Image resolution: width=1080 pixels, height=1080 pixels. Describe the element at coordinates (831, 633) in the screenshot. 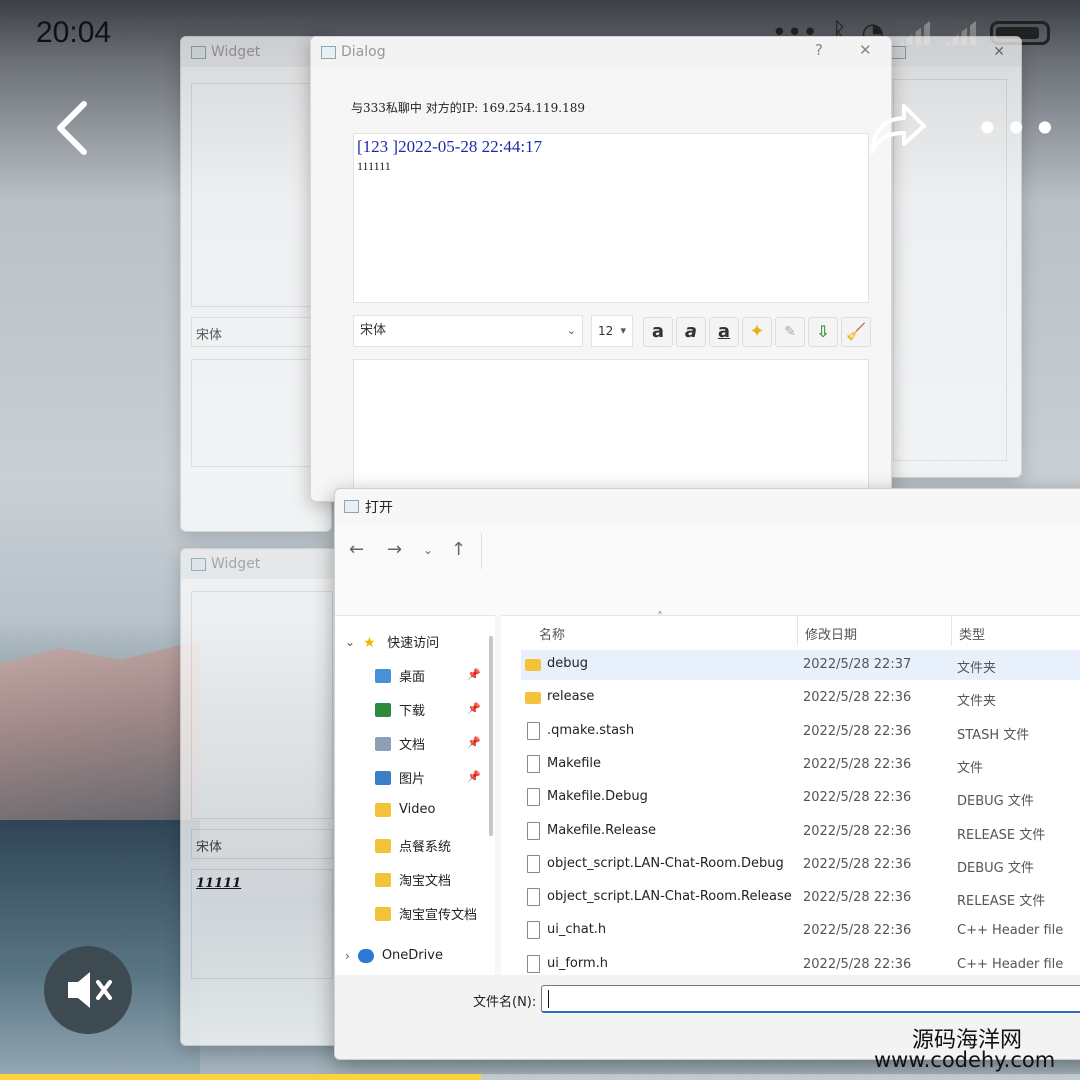

I see `column-header-date: 修改日期` at that location.